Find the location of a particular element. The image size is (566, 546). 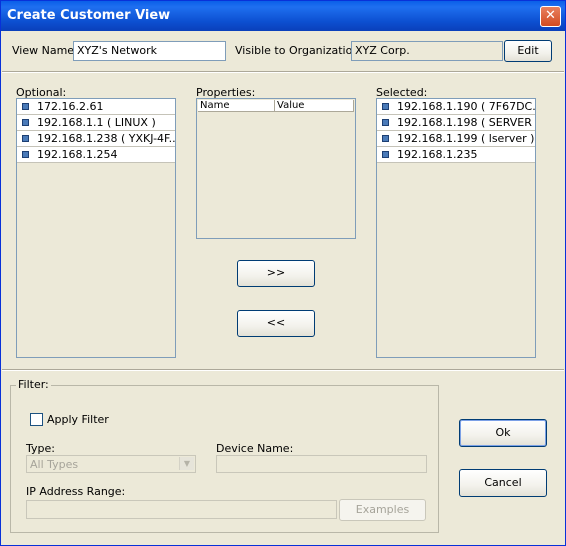

list-item: 192.168.1.198 ( SERVER ) is located at coordinates (456, 123).